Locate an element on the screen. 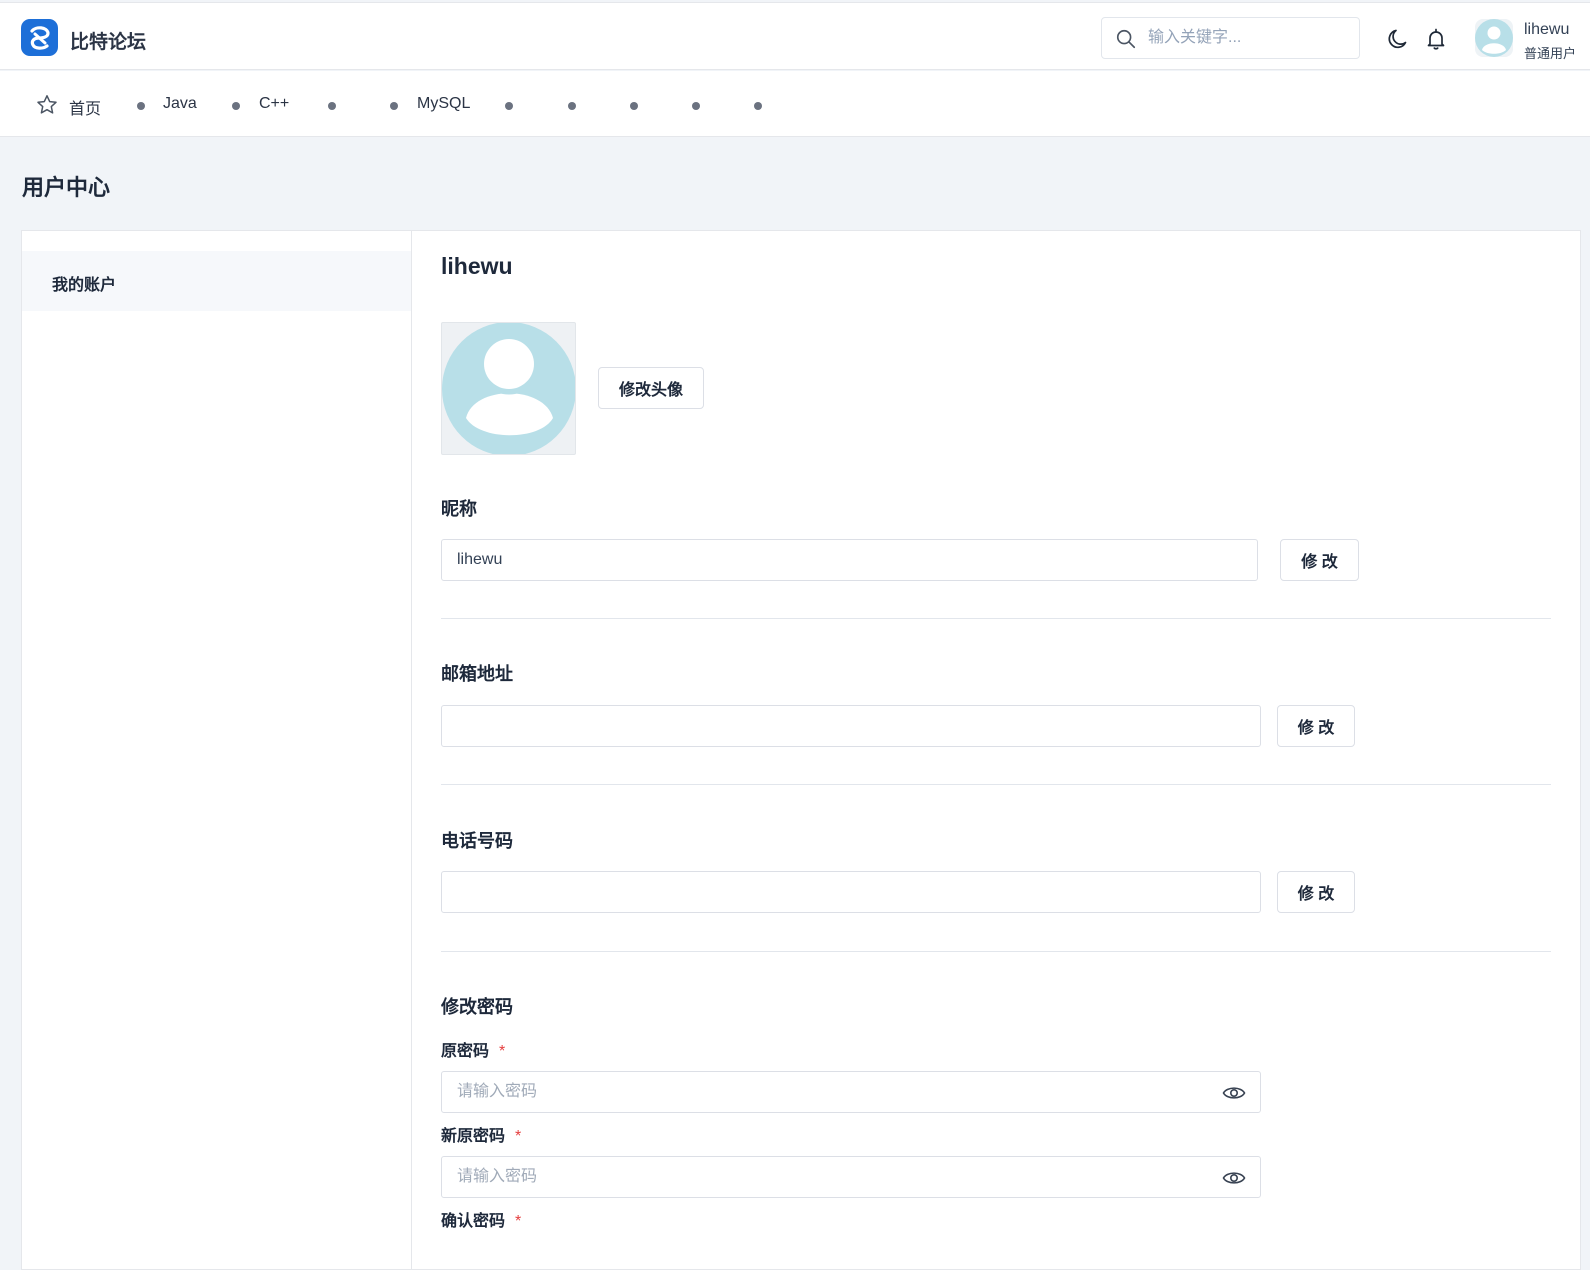 This screenshot has height=1270, width=1590. moon-icon is located at coordinates (1398, 39).